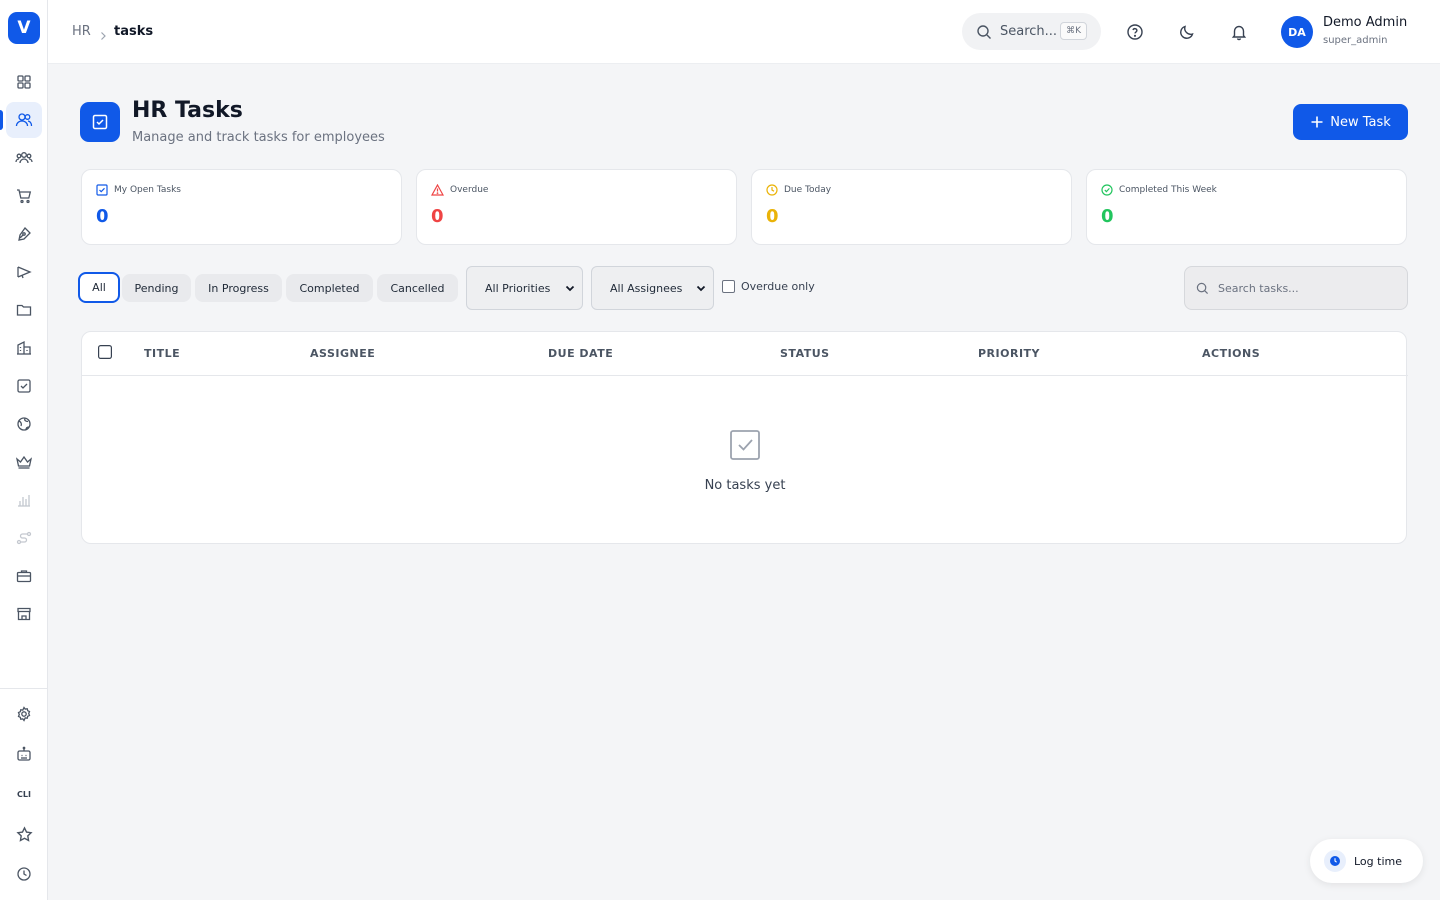  I want to click on global-search: Search... ⌘K, so click(1031, 31).